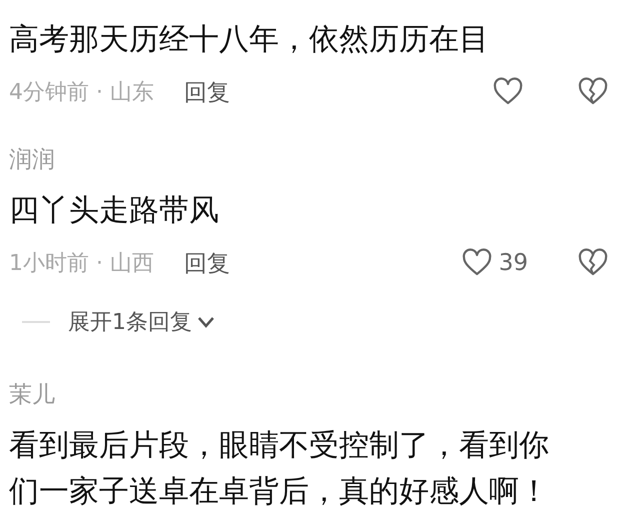 The width and height of the screenshot is (640, 514). I want to click on comment-text: 看到最后片段，眼睛不受控制了，看到你们一家子送卓在卓背后，真的好感人啊！, so click(279, 469).